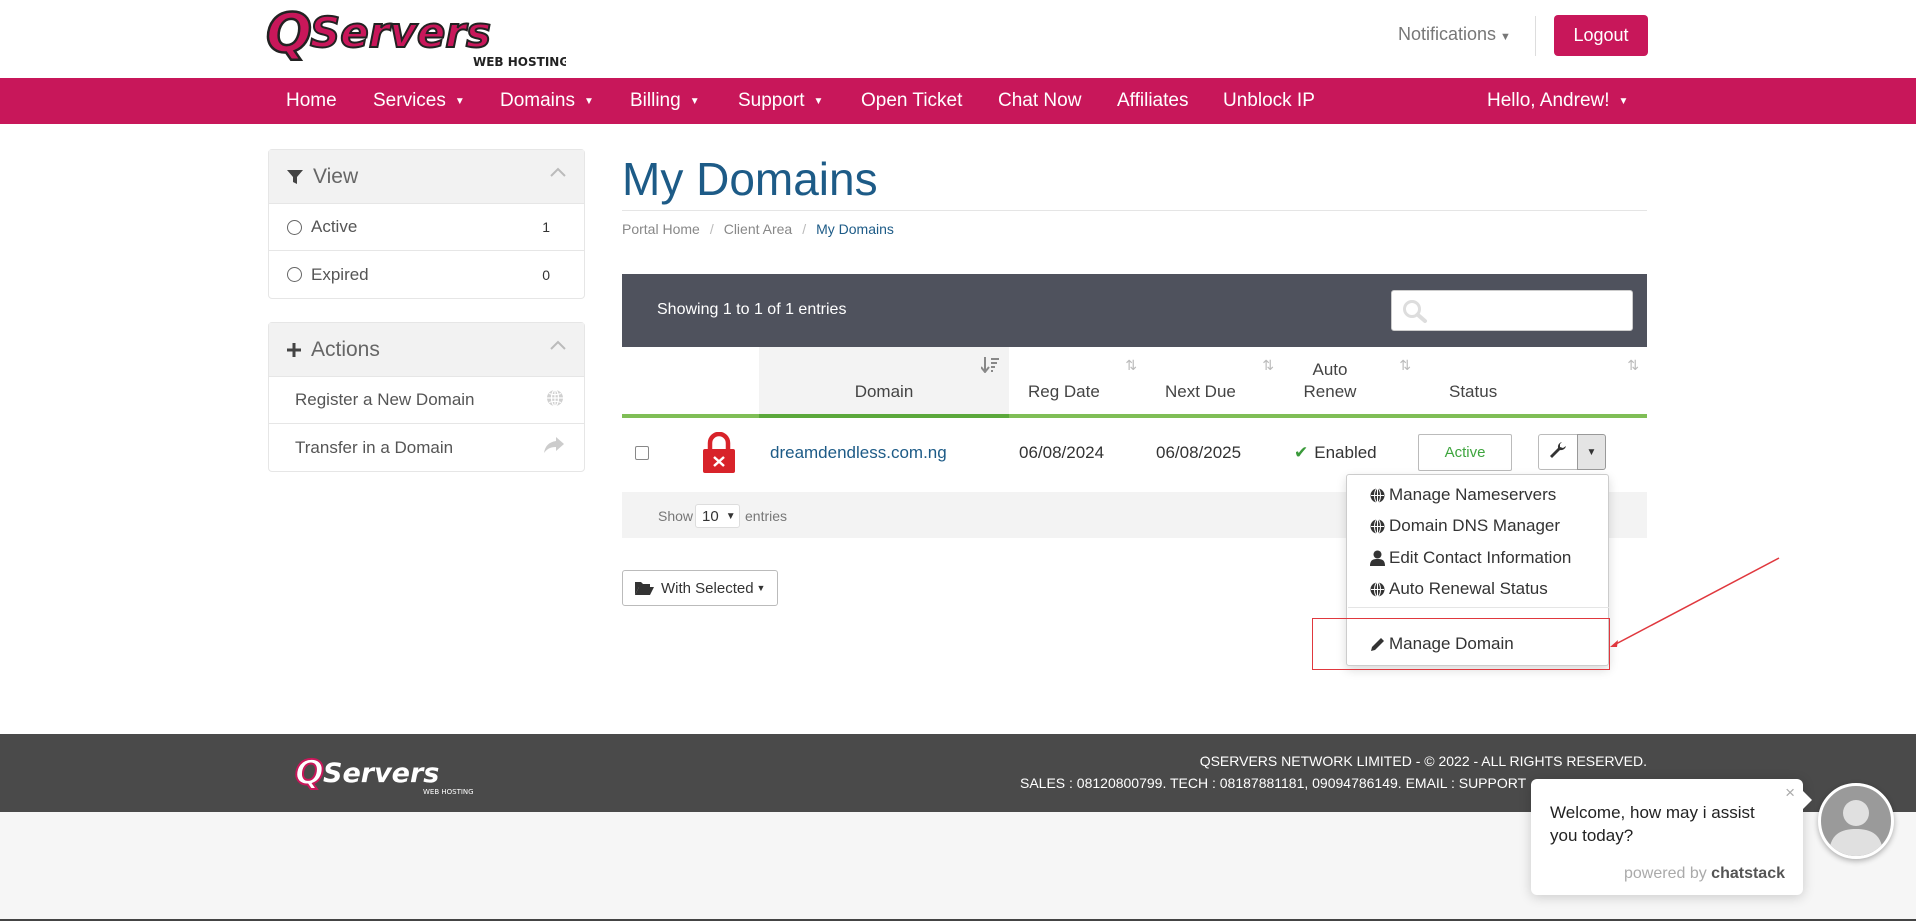  What do you see at coordinates (1790, 793) in the screenshot?
I see `close-icon: ×` at bounding box center [1790, 793].